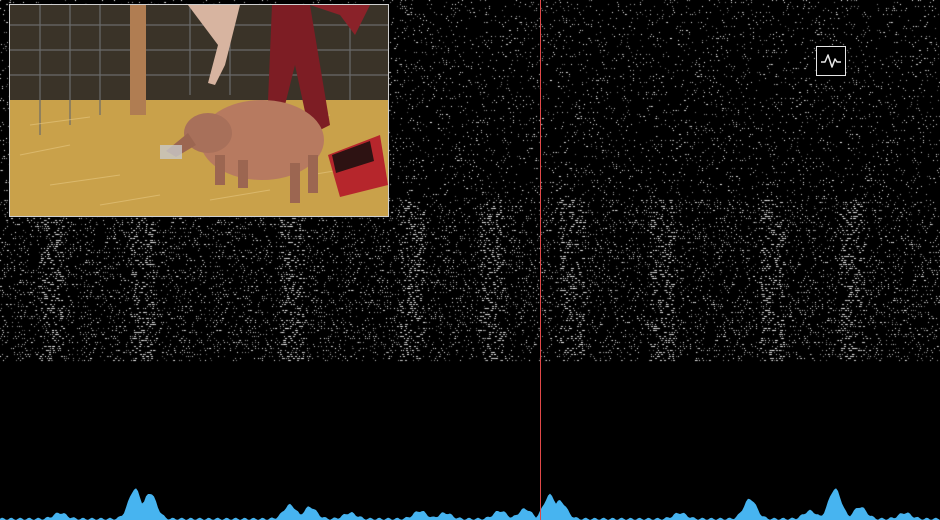 The height and width of the screenshot is (520, 940). I want to click on waveform-toggle-button, so click(831, 61).